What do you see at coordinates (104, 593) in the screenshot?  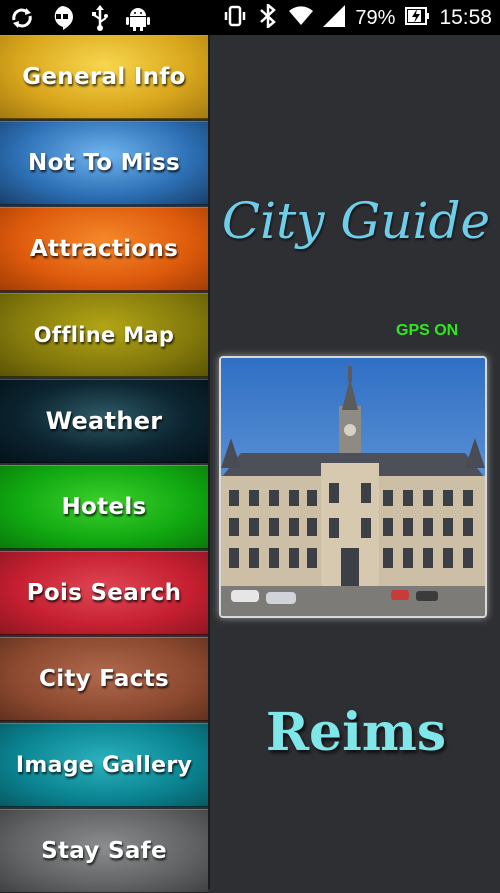 I see `menu-item-pois-search: Pois Search` at bounding box center [104, 593].